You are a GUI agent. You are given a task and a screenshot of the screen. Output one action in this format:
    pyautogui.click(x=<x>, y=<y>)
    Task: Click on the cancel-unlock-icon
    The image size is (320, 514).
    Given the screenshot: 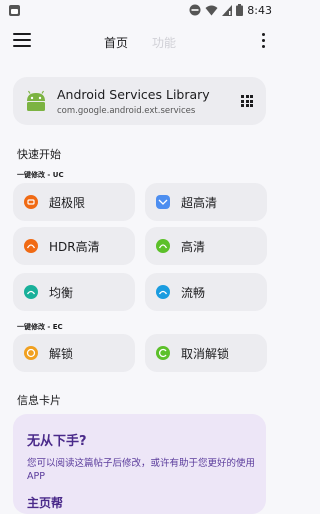 What is the action you would take?
    pyautogui.click(x=163, y=353)
    